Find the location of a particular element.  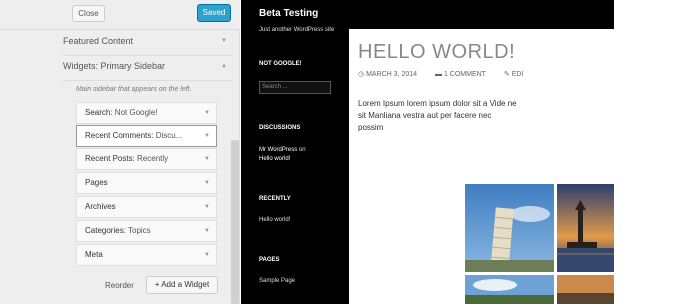

widget-search: Search: Not Google! ▼ is located at coordinates (146, 113).